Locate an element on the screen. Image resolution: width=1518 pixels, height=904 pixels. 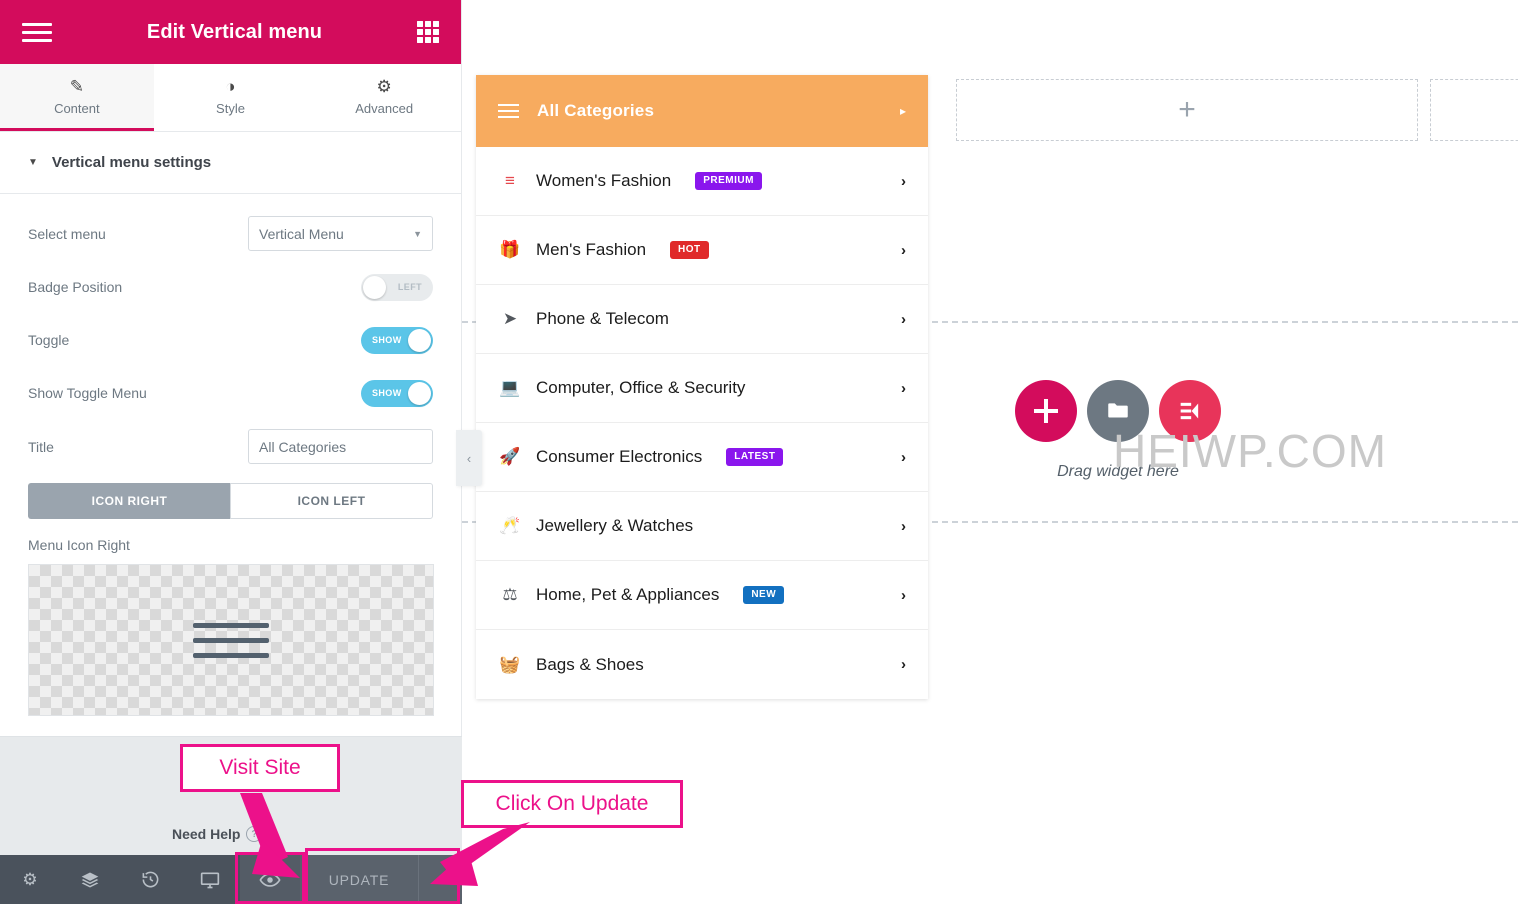
tab-advanced: ⚙ Advanced is located at coordinates (384, 97).